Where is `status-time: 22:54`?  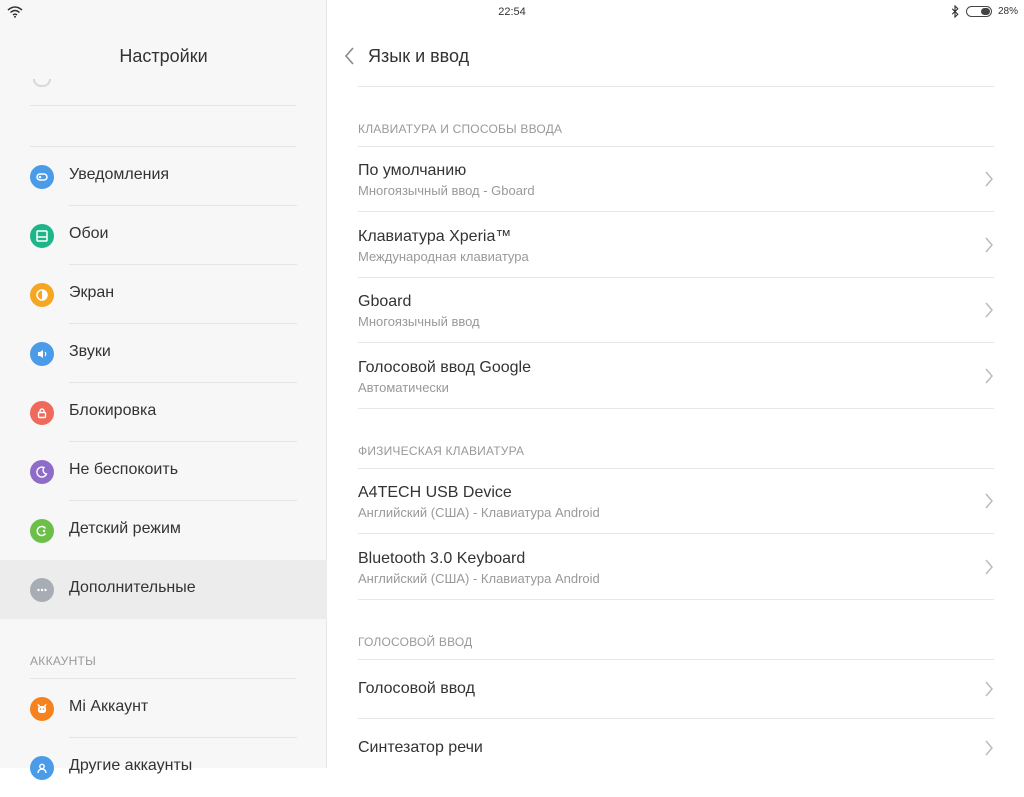
status-time: 22:54 is located at coordinates (512, 12).